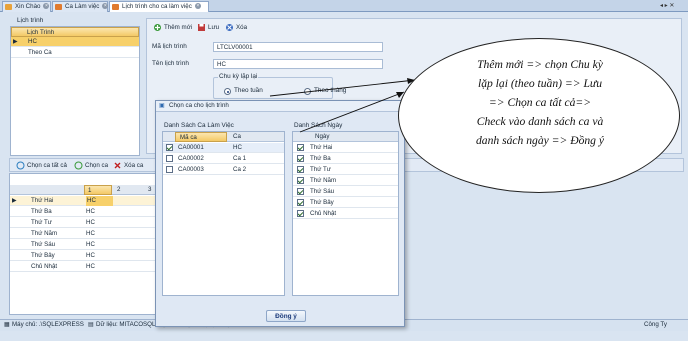  Describe the element at coordinates (540, 83) in the screenshot. I see `callout-line: lặp lại (theo tuần) => Lưu` at that location.